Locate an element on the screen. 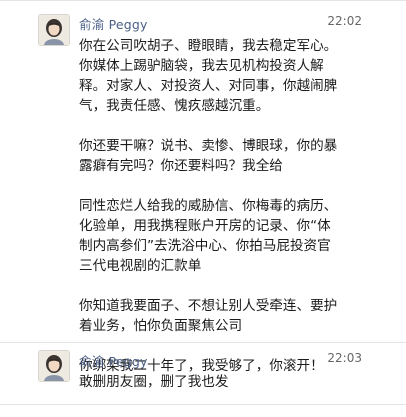  message-body: 敢删朋友圈，删了我也发 is located at coordinates (224, 382).